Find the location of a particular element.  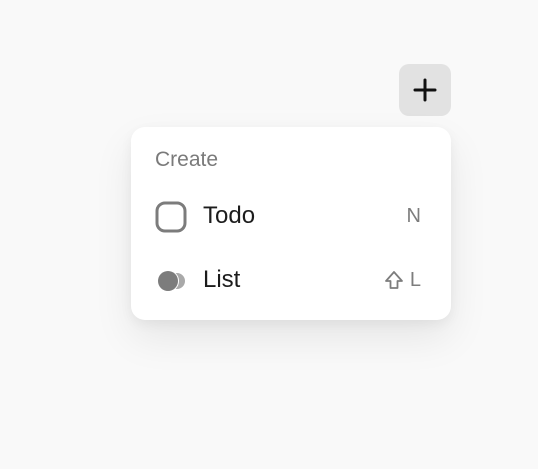

shortcut-key: N is located at coordinates (413, 216).